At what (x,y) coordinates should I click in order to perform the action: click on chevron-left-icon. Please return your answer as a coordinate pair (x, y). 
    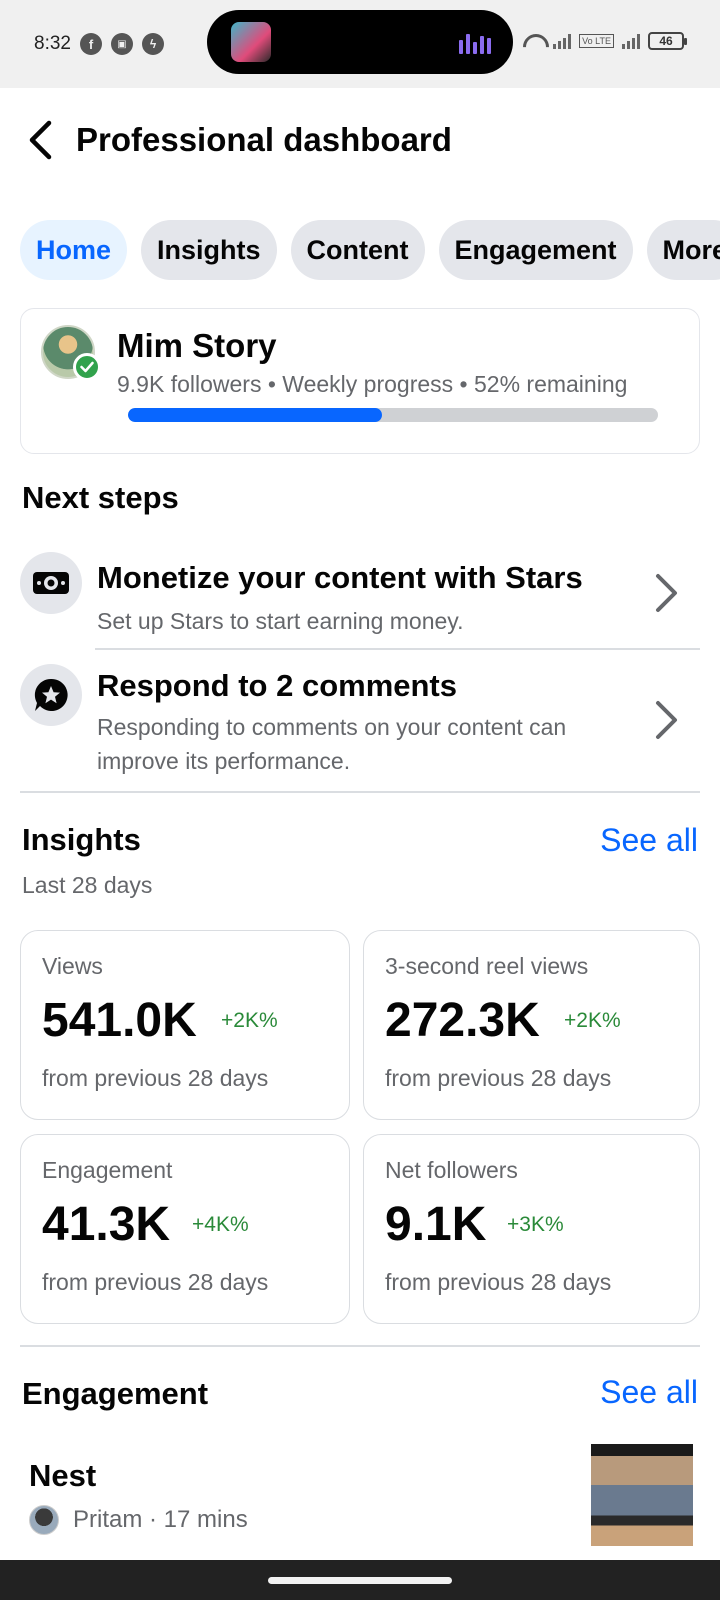
    Looking at the image, I should click on (40, 140).